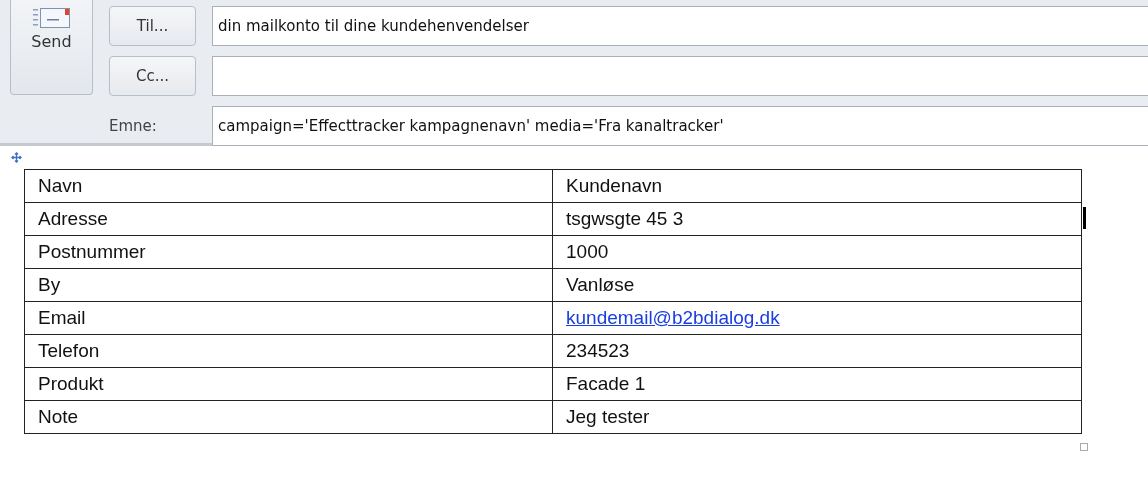 The width and height of the screenshot is (1148, 487). Describe the element at coordinates (817, 417) in the screenshot. I see `table-cell: Jeg tester` at that location.